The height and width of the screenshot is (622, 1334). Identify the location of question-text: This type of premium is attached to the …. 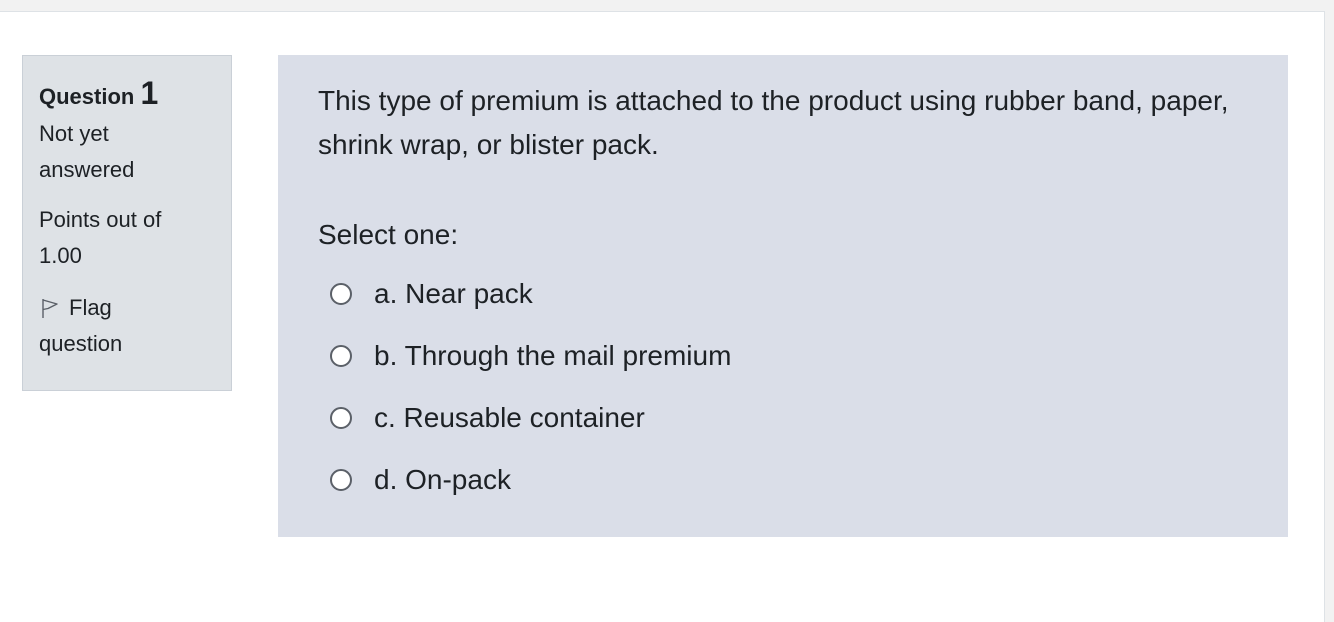
(773, 122).